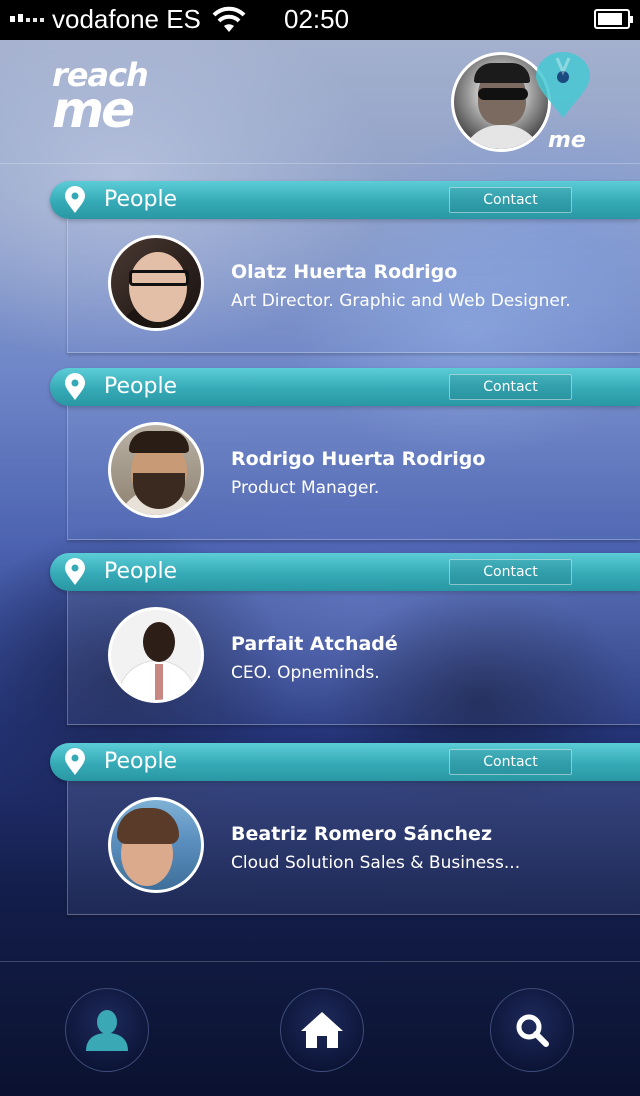 The image size is (640, 1096). Describe the element at coordinates (361, 834) in the screenshot. I see `contact-name: Beatriz Romero Sánchez` at that location.